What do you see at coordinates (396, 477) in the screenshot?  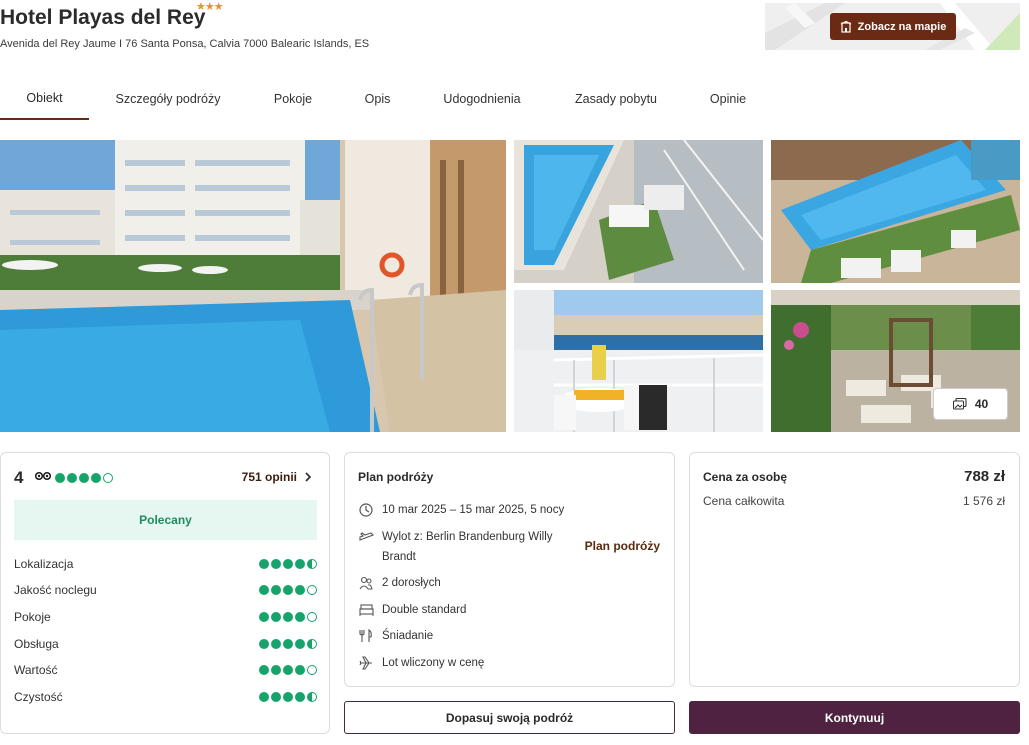 I see `travel-plan-title: Plan podróży` at bounding box center [396, 477].